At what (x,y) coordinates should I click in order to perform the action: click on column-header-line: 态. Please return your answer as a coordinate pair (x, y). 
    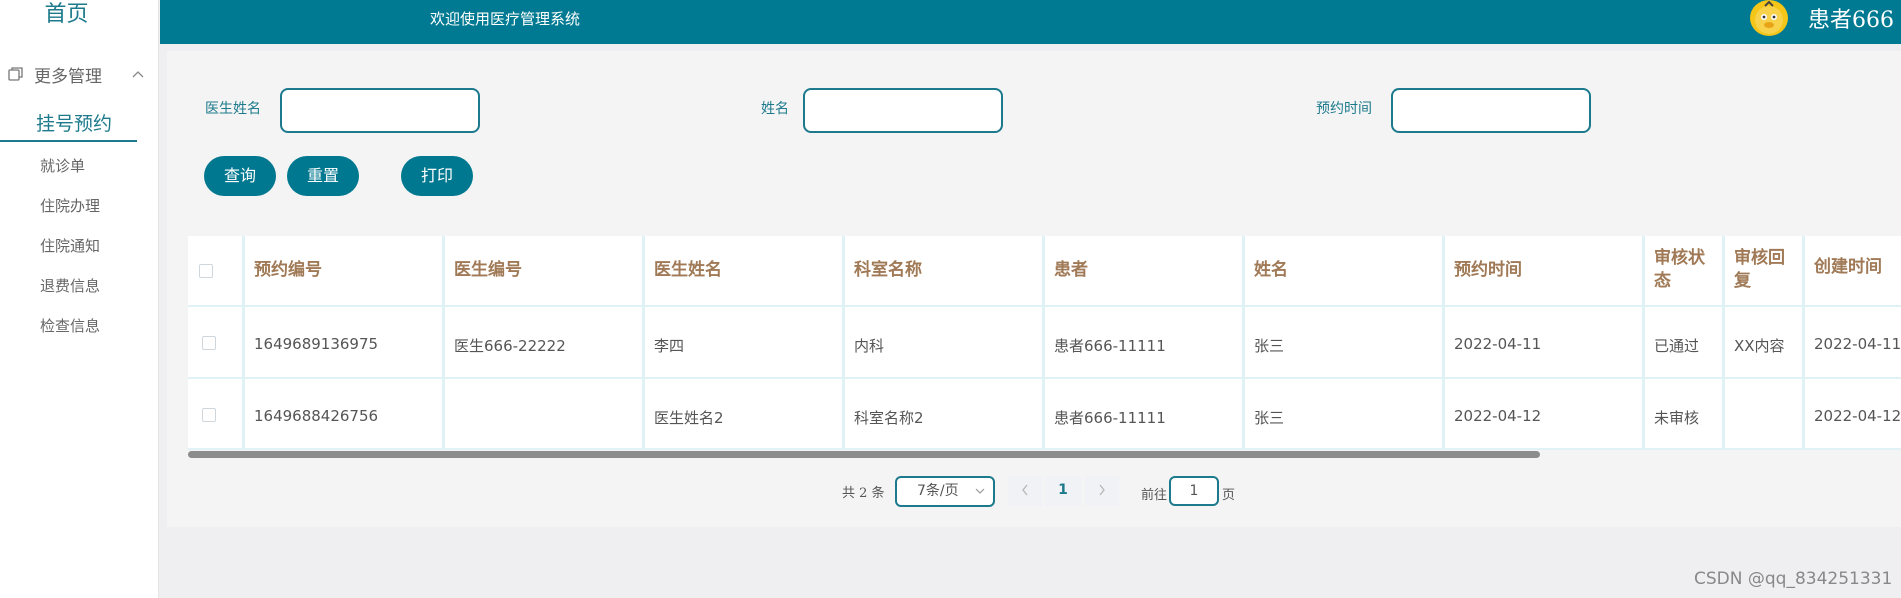
    Looking at the image, I should click on (1662, 281).